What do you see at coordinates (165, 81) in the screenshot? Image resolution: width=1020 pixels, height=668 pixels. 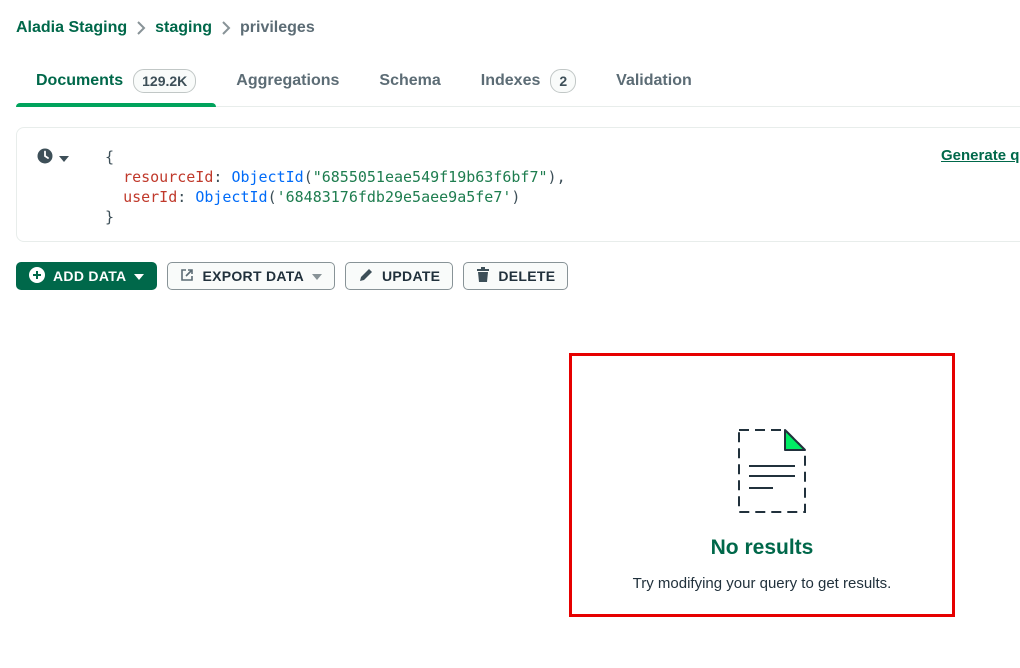 I see `document-count-badge: 129.2K` at bounding box center [165, 81].